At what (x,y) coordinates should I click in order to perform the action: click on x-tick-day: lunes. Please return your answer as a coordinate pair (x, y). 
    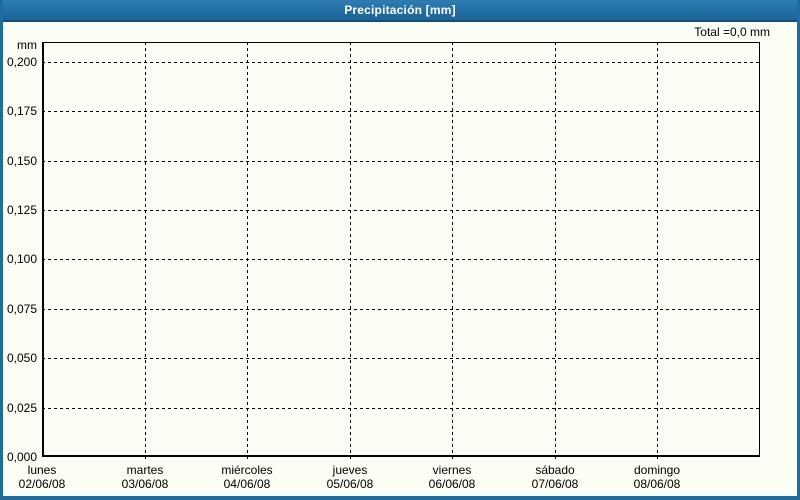
    Looking at the image, I should click on (42, 470).